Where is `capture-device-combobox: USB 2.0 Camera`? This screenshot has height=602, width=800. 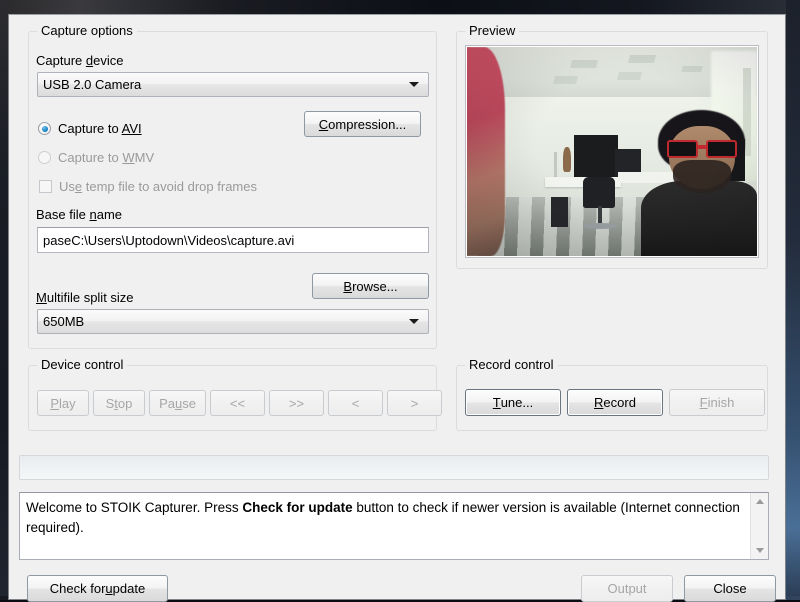
capture-device-combobox: USB 2.0 Camera is located at coordinates (233, 84).